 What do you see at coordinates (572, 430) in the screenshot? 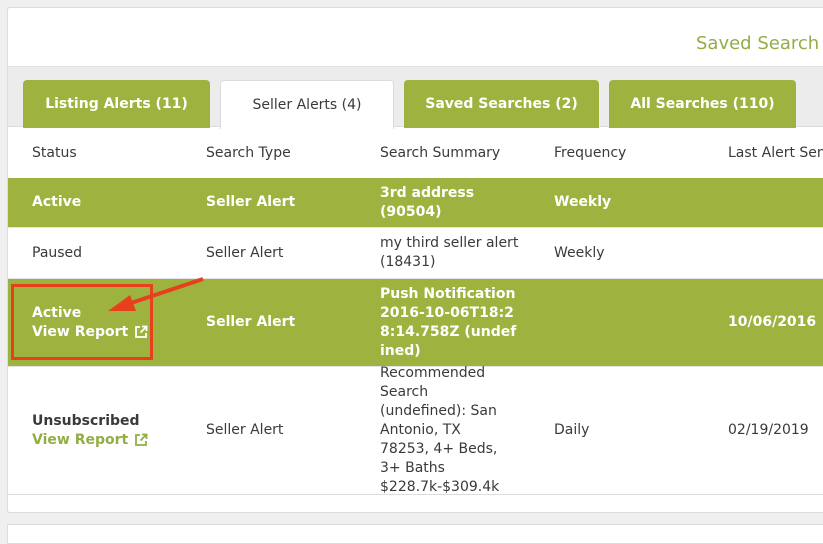
I see `frequency-text: Daily` at bounding box center [572, 430].